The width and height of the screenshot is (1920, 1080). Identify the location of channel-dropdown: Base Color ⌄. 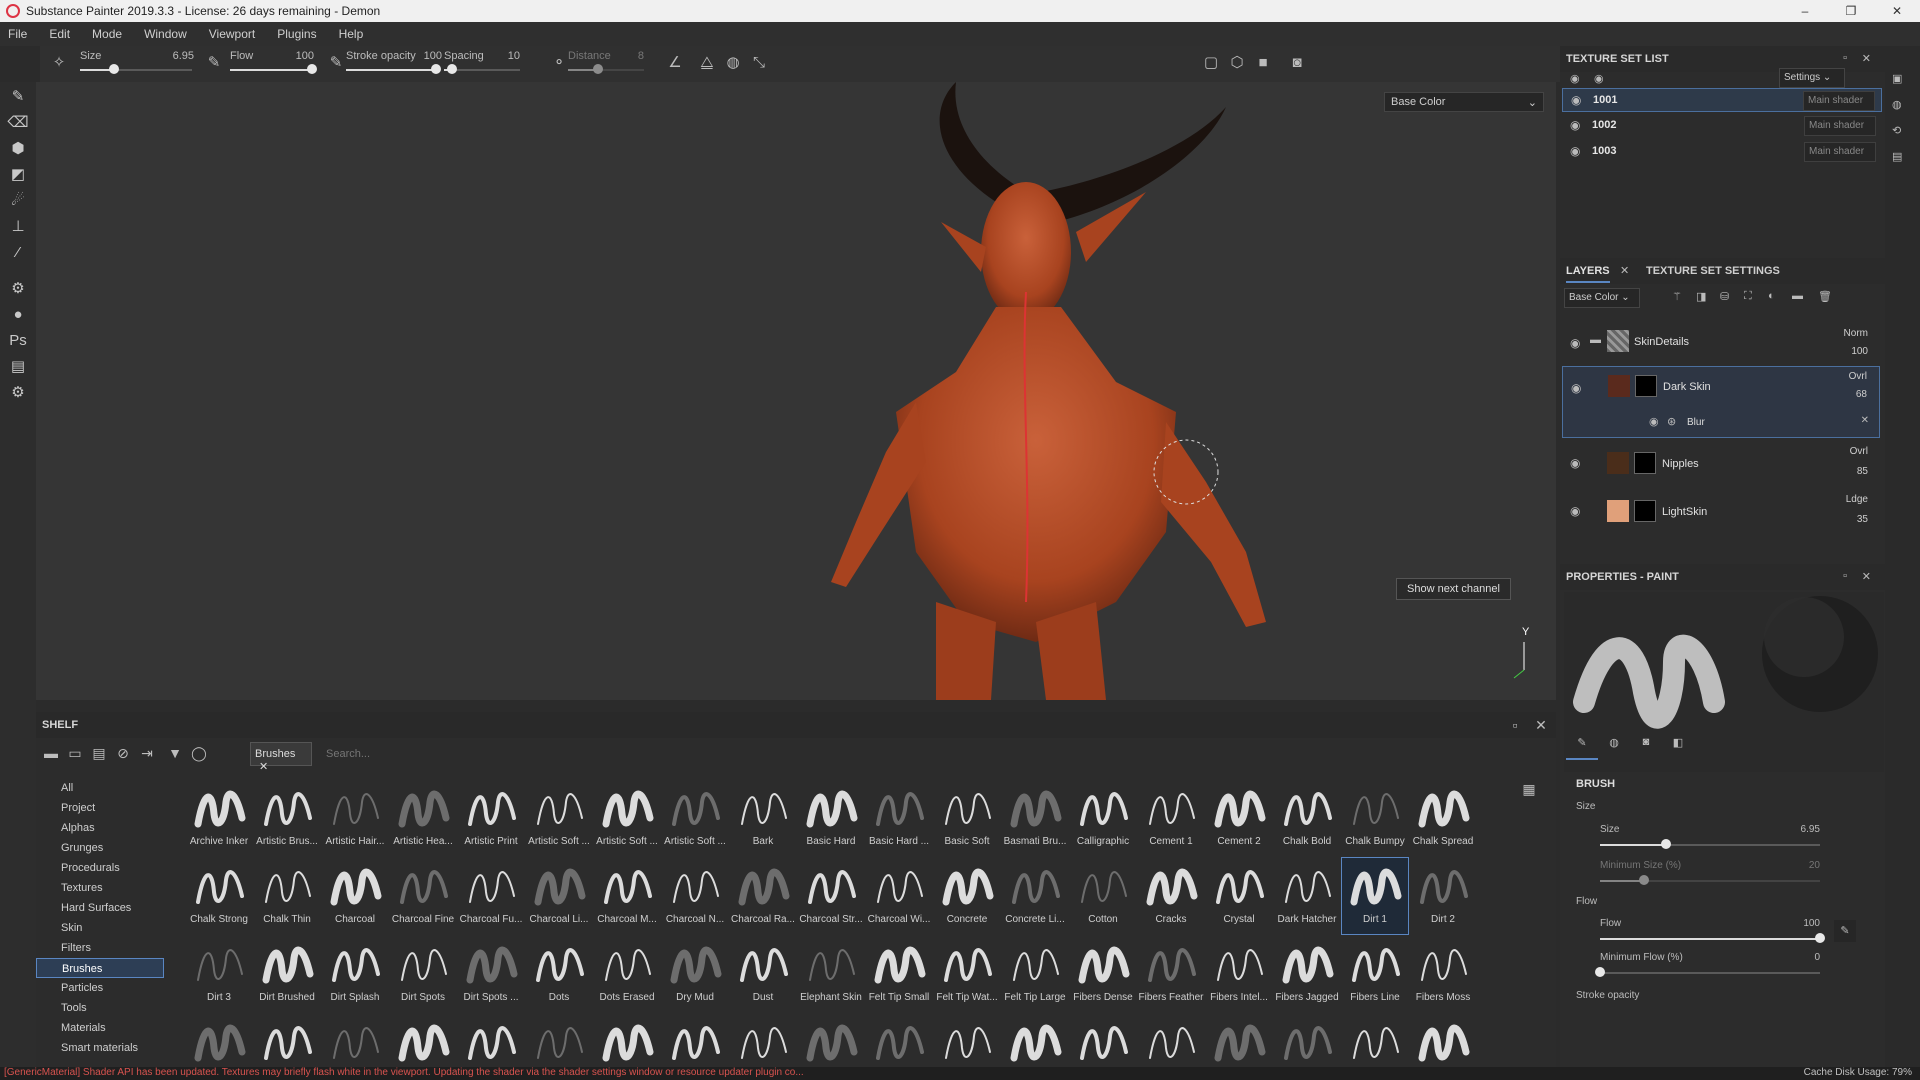
(1464, 102).